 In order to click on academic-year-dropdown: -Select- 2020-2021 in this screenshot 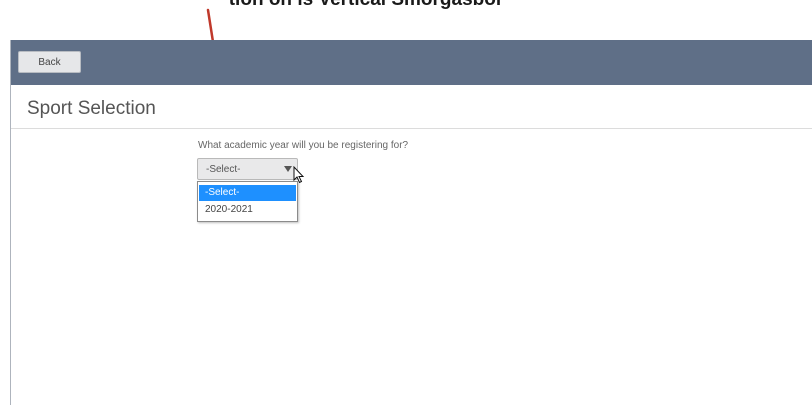, I will do `click(247, 201)`.